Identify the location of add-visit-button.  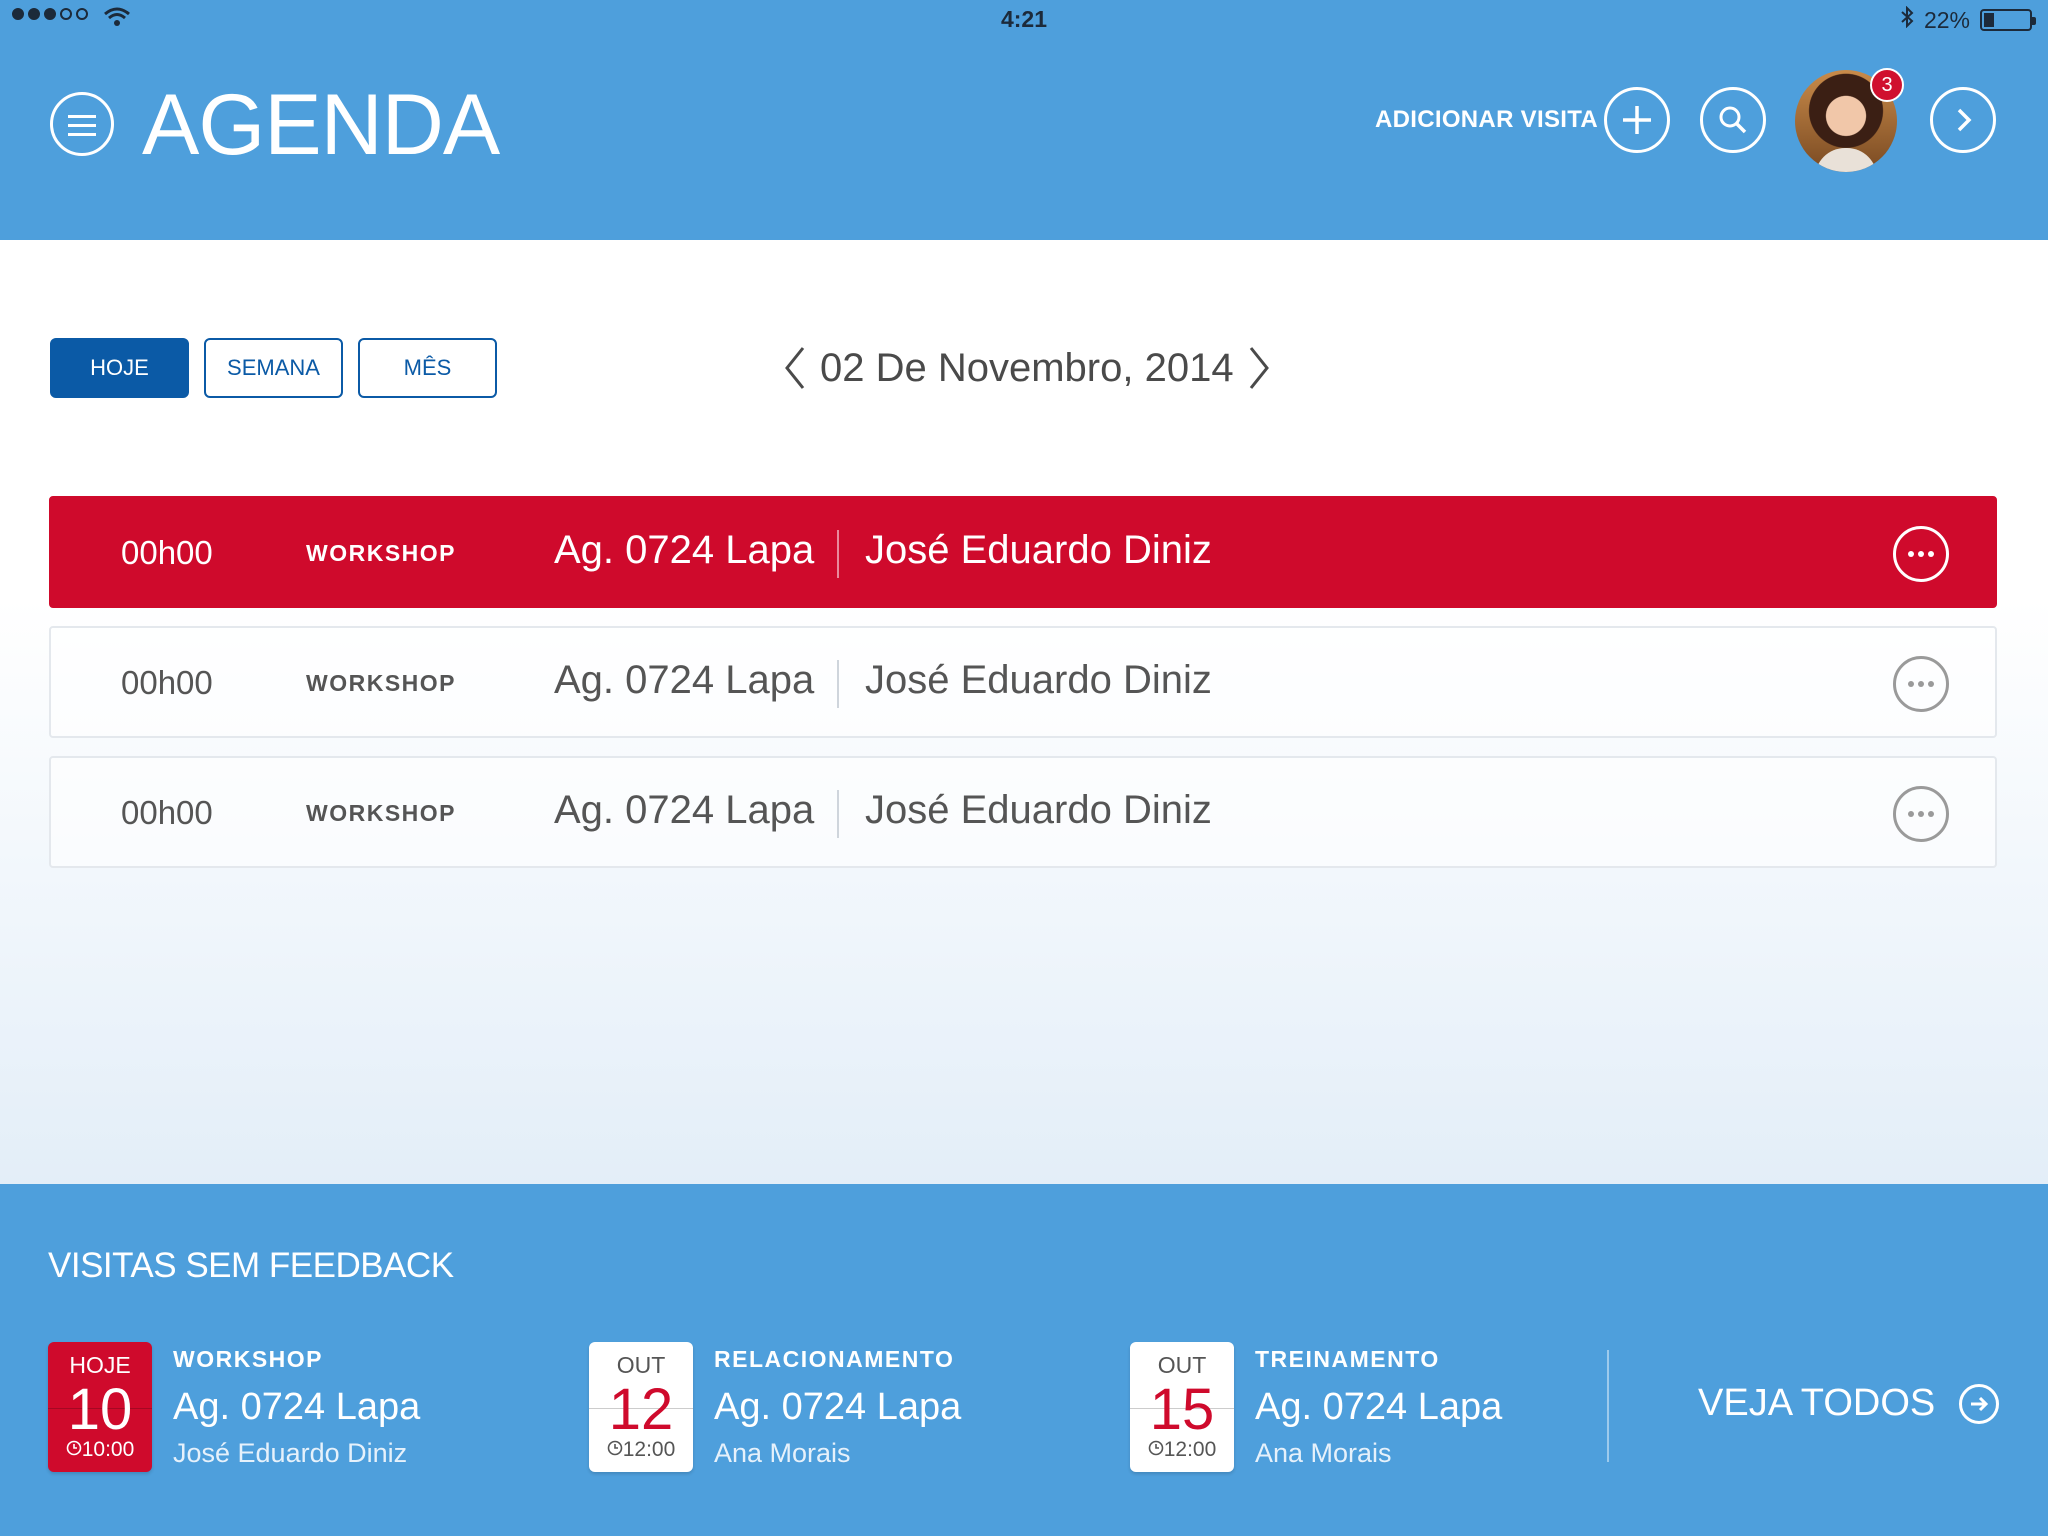
(1637, 120).